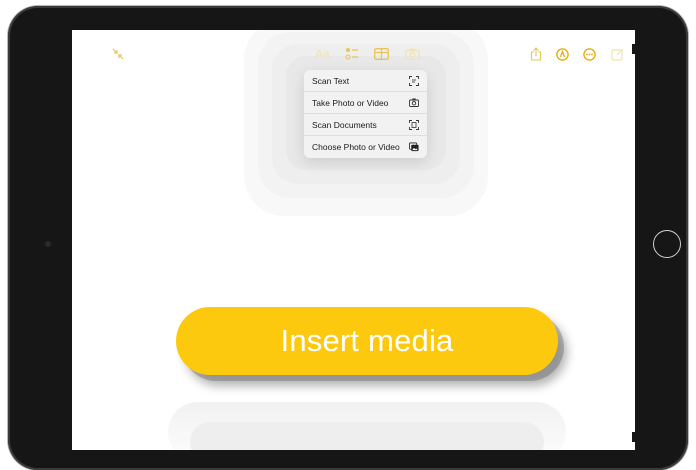 The width and height of the screenshot is (696, 470). What do you see at coordinates (344, 124) in the screenshot?
I see `menu-item-label: Scan Documents` at bounding box center [344, 124].